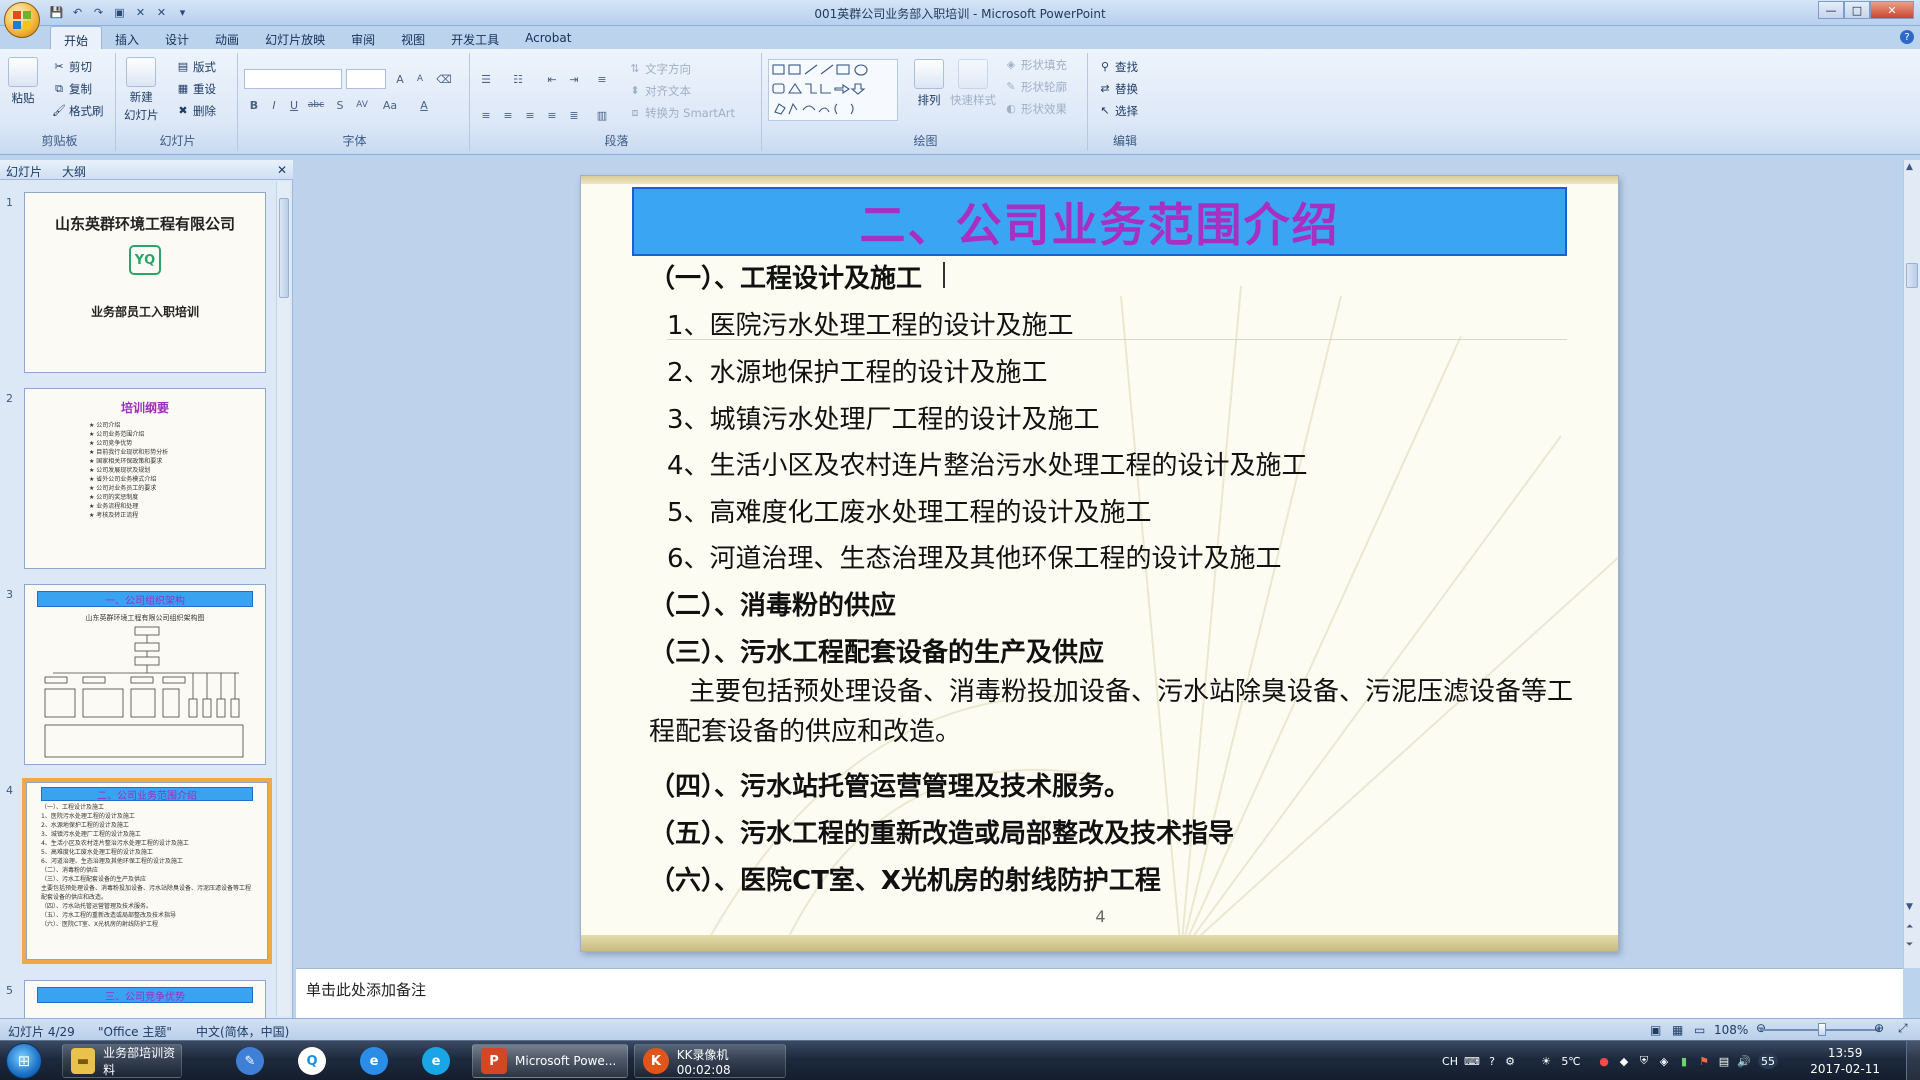  I want to click on network-app-icon: ◆, so click(1624, 1061).